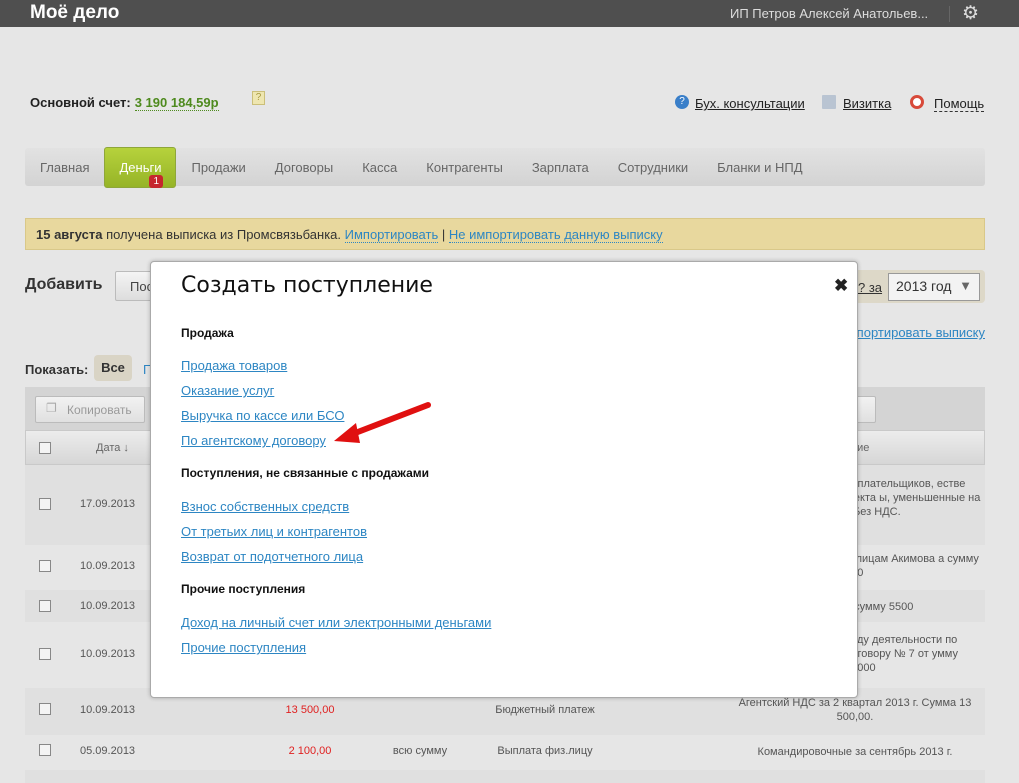  What do you see at coordinates (382, 422) in the screenshot?
I see `red-arrow-annotation` at bounding box center [382, 422].